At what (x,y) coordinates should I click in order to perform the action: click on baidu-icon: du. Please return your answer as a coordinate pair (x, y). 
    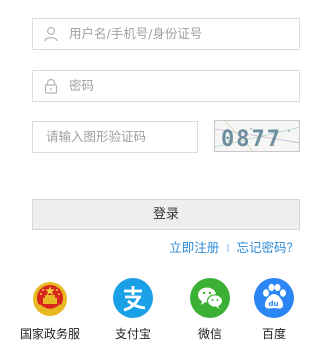
    Looking at the image, I should click on (274, 298).